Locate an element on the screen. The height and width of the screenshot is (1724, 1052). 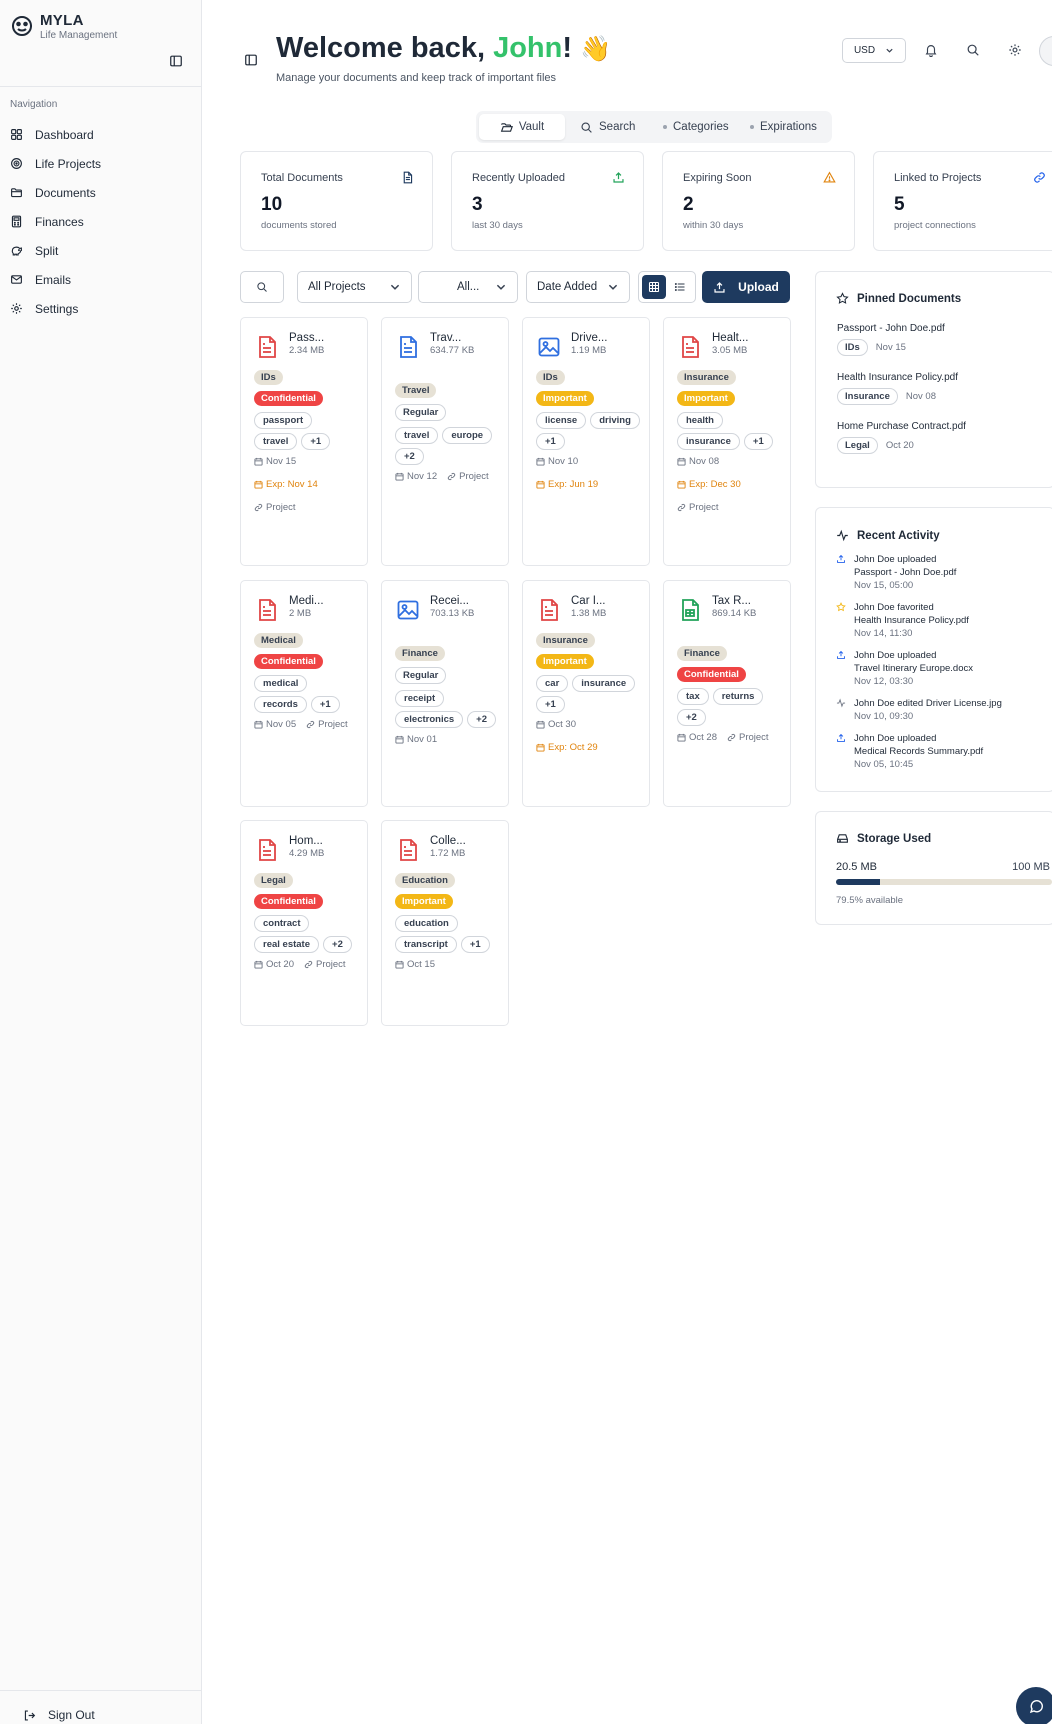
sidebar-divider is located at coordinates (101, 86).